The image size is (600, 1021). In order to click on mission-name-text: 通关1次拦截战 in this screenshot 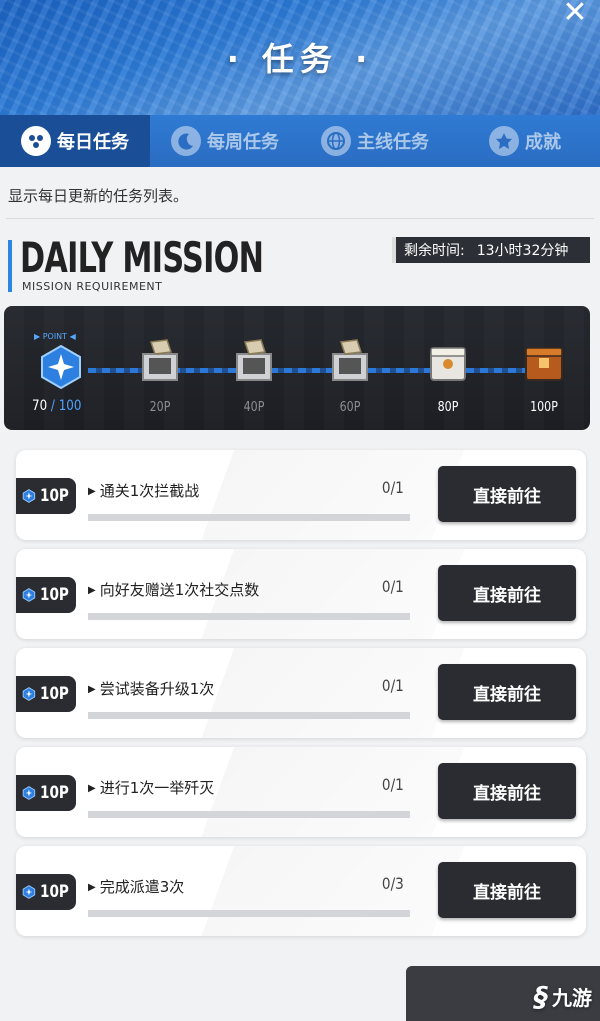, I will do `click(149, 491)`.